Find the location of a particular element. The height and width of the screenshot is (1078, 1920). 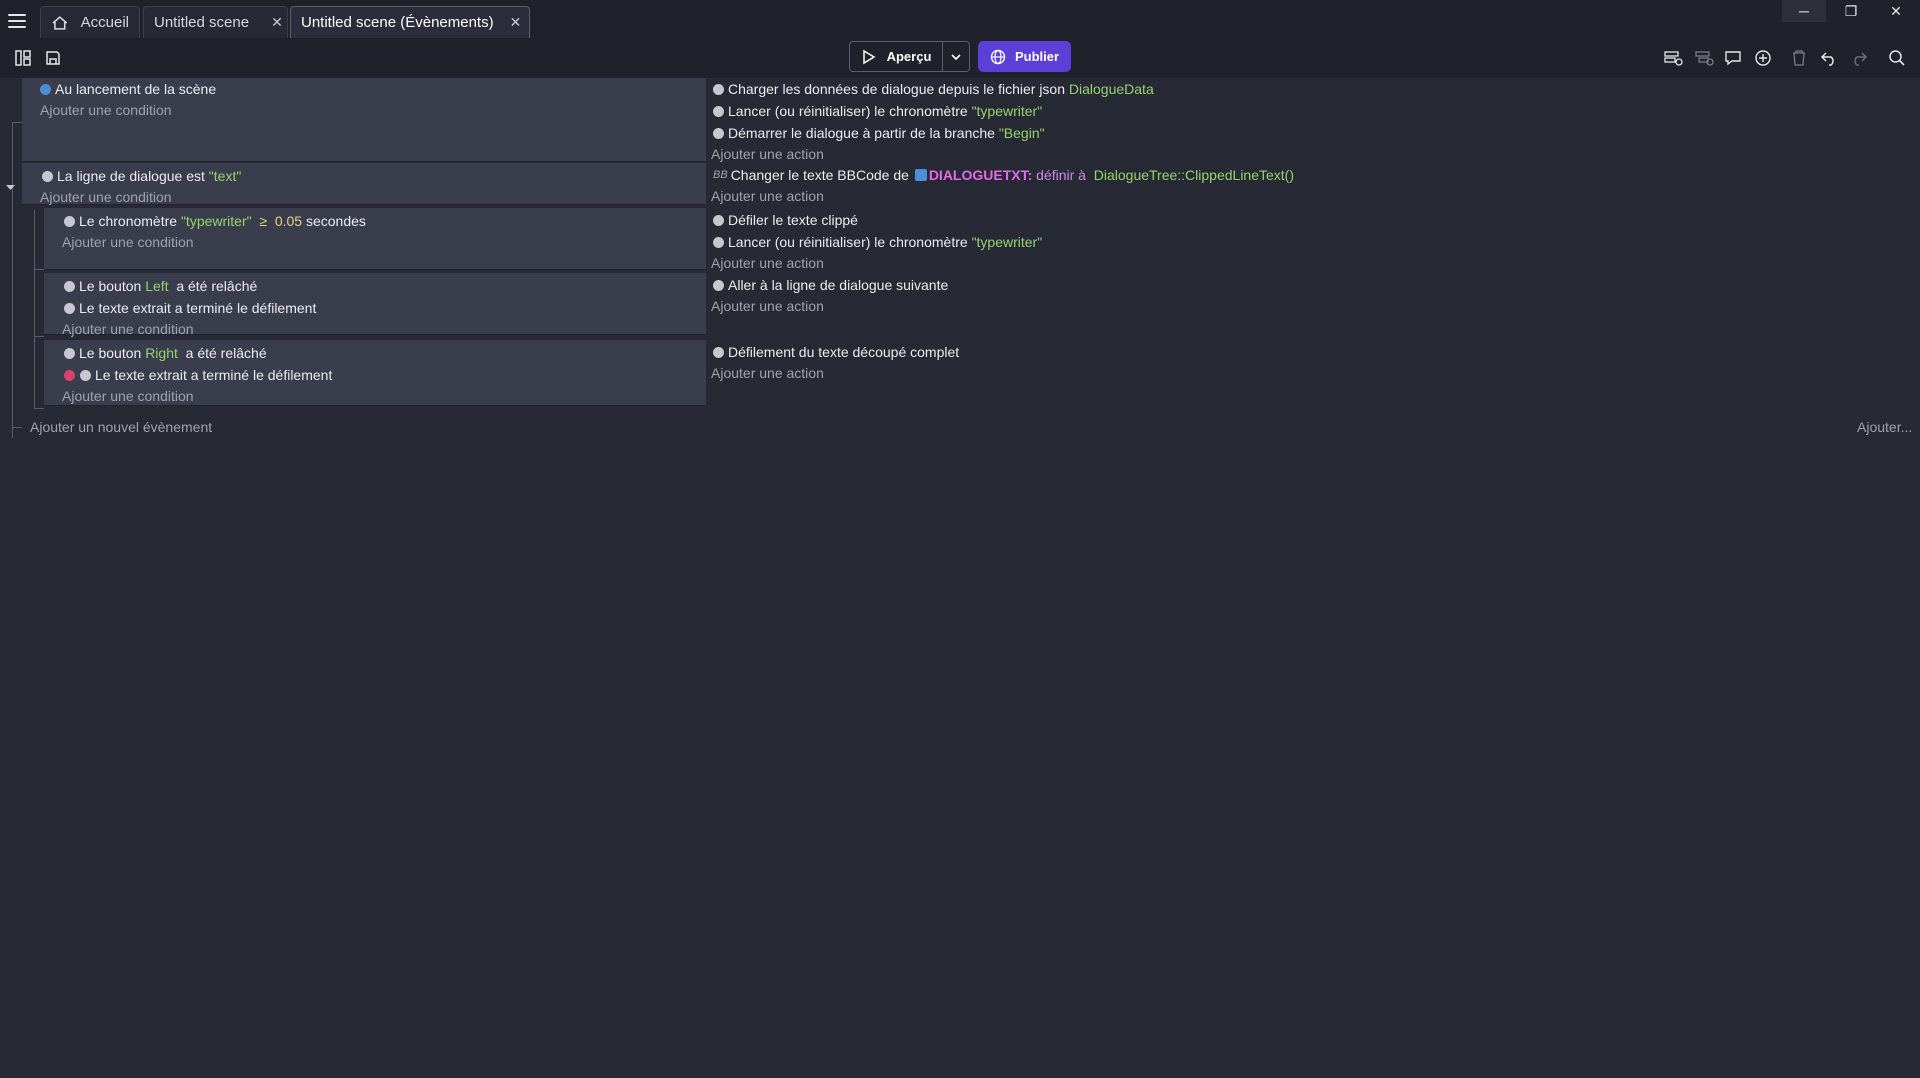

condition-text: Le chronomètre is located at coordinates (128, 221).